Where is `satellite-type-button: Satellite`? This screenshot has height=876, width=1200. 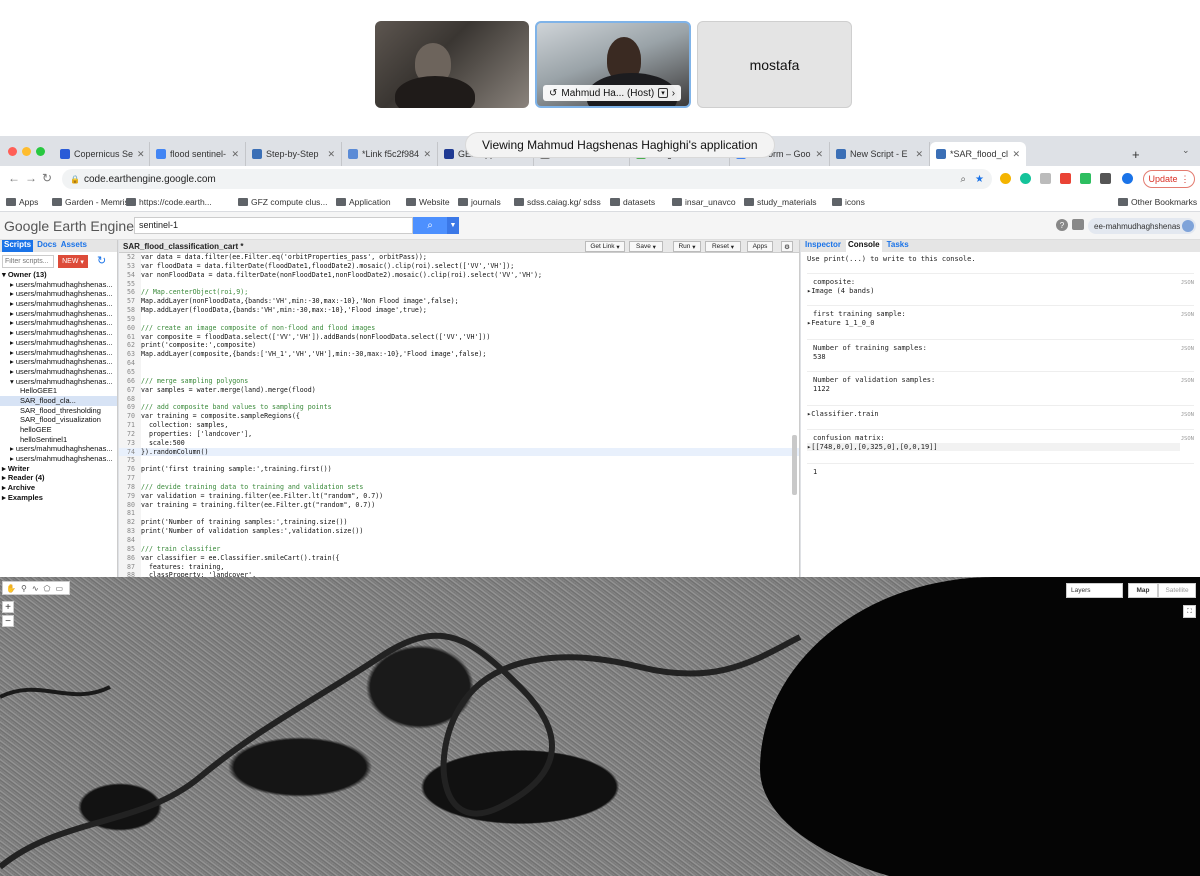 satellite-type-button: Satellite is located at coordinates (1177, 590).